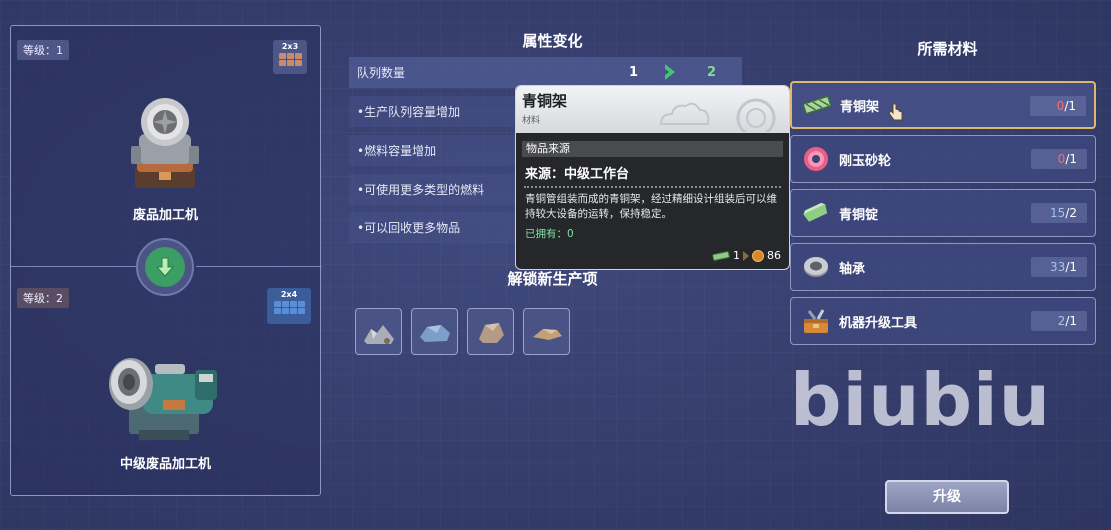 This screenshot has height=530, width=1111. What do you see at coordinates (774, 255) in the screenshot?
I see `tooltip-price: 86` at bounding box center [774, 255].